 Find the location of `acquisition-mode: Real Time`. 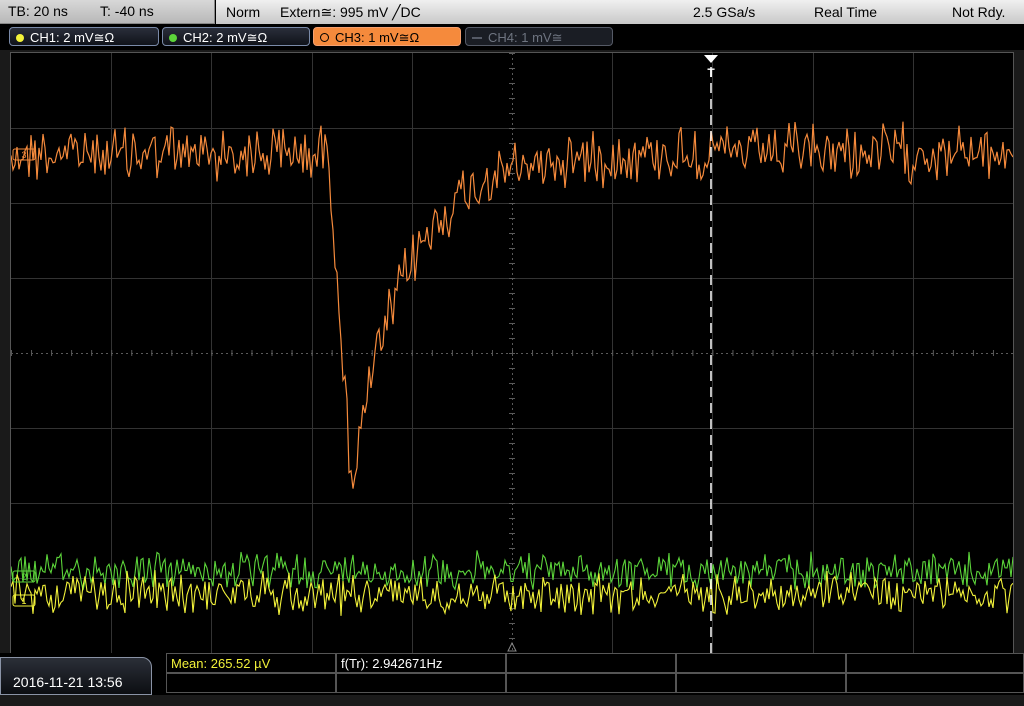

acquisition-mode: Real Time is located at coordinates (846, 12).